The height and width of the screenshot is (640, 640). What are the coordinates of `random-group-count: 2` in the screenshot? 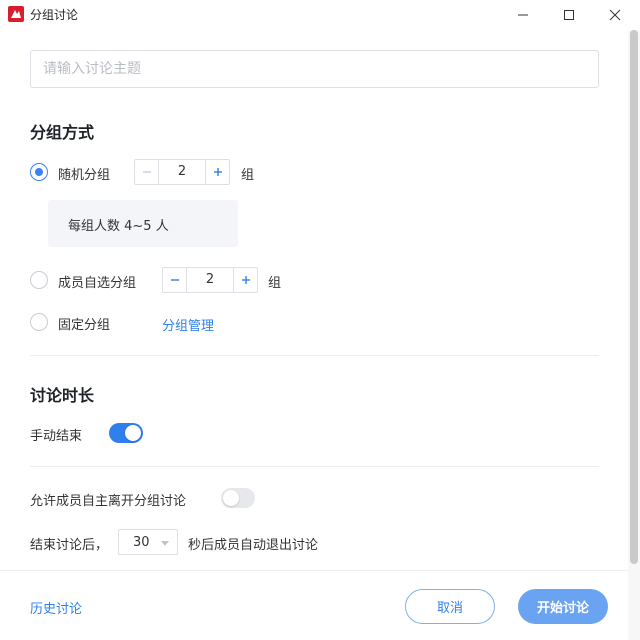 It's located at (182, 172).